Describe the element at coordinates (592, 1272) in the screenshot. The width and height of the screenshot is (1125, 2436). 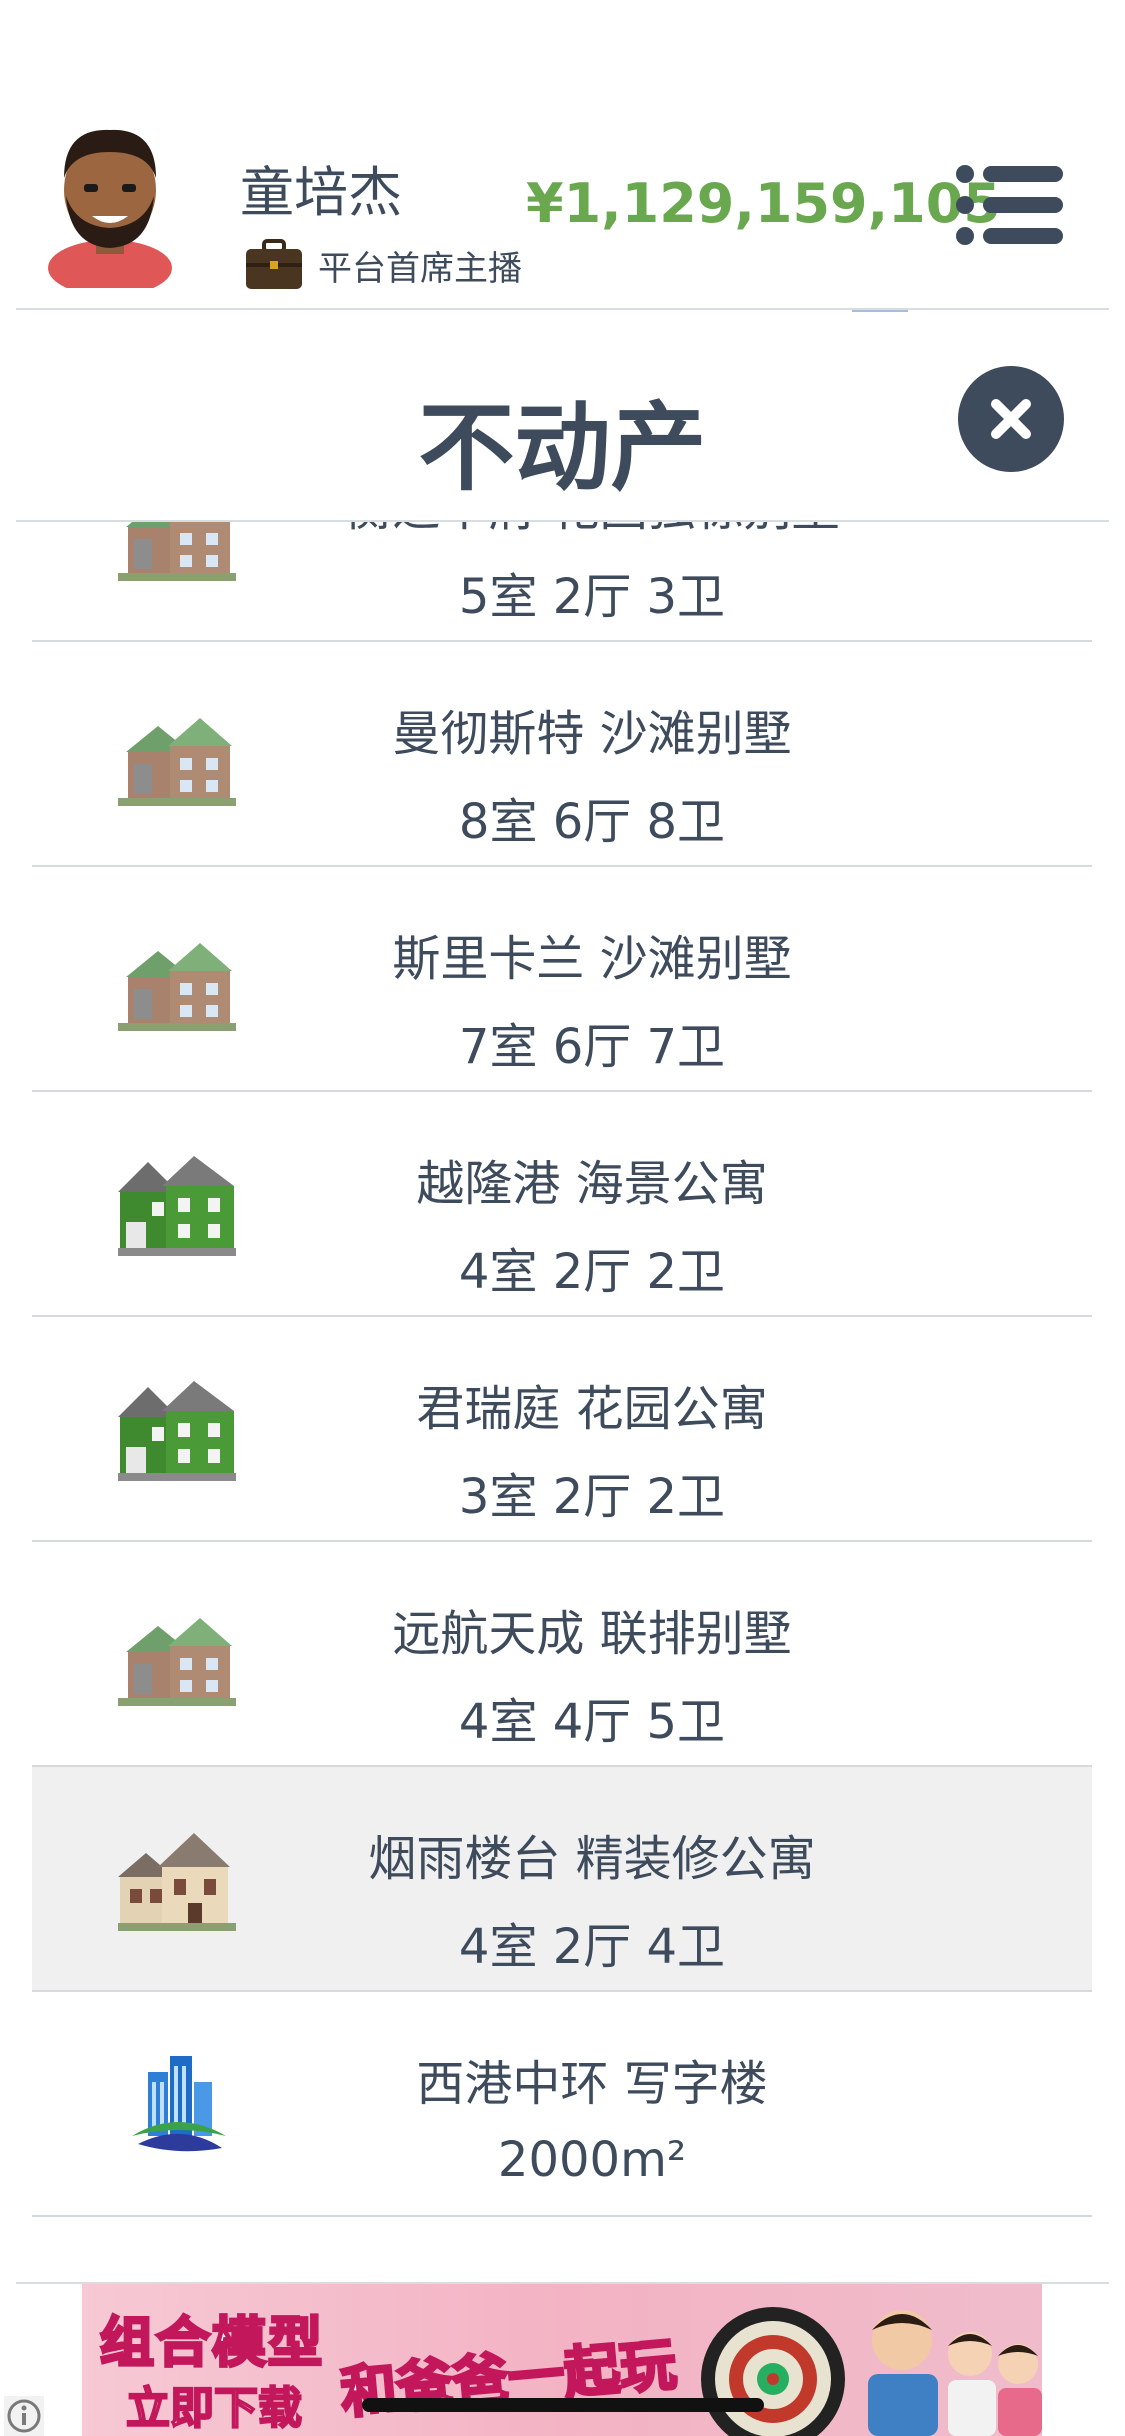
I see `property-layout: 4室 2厅 2卫` at that location.